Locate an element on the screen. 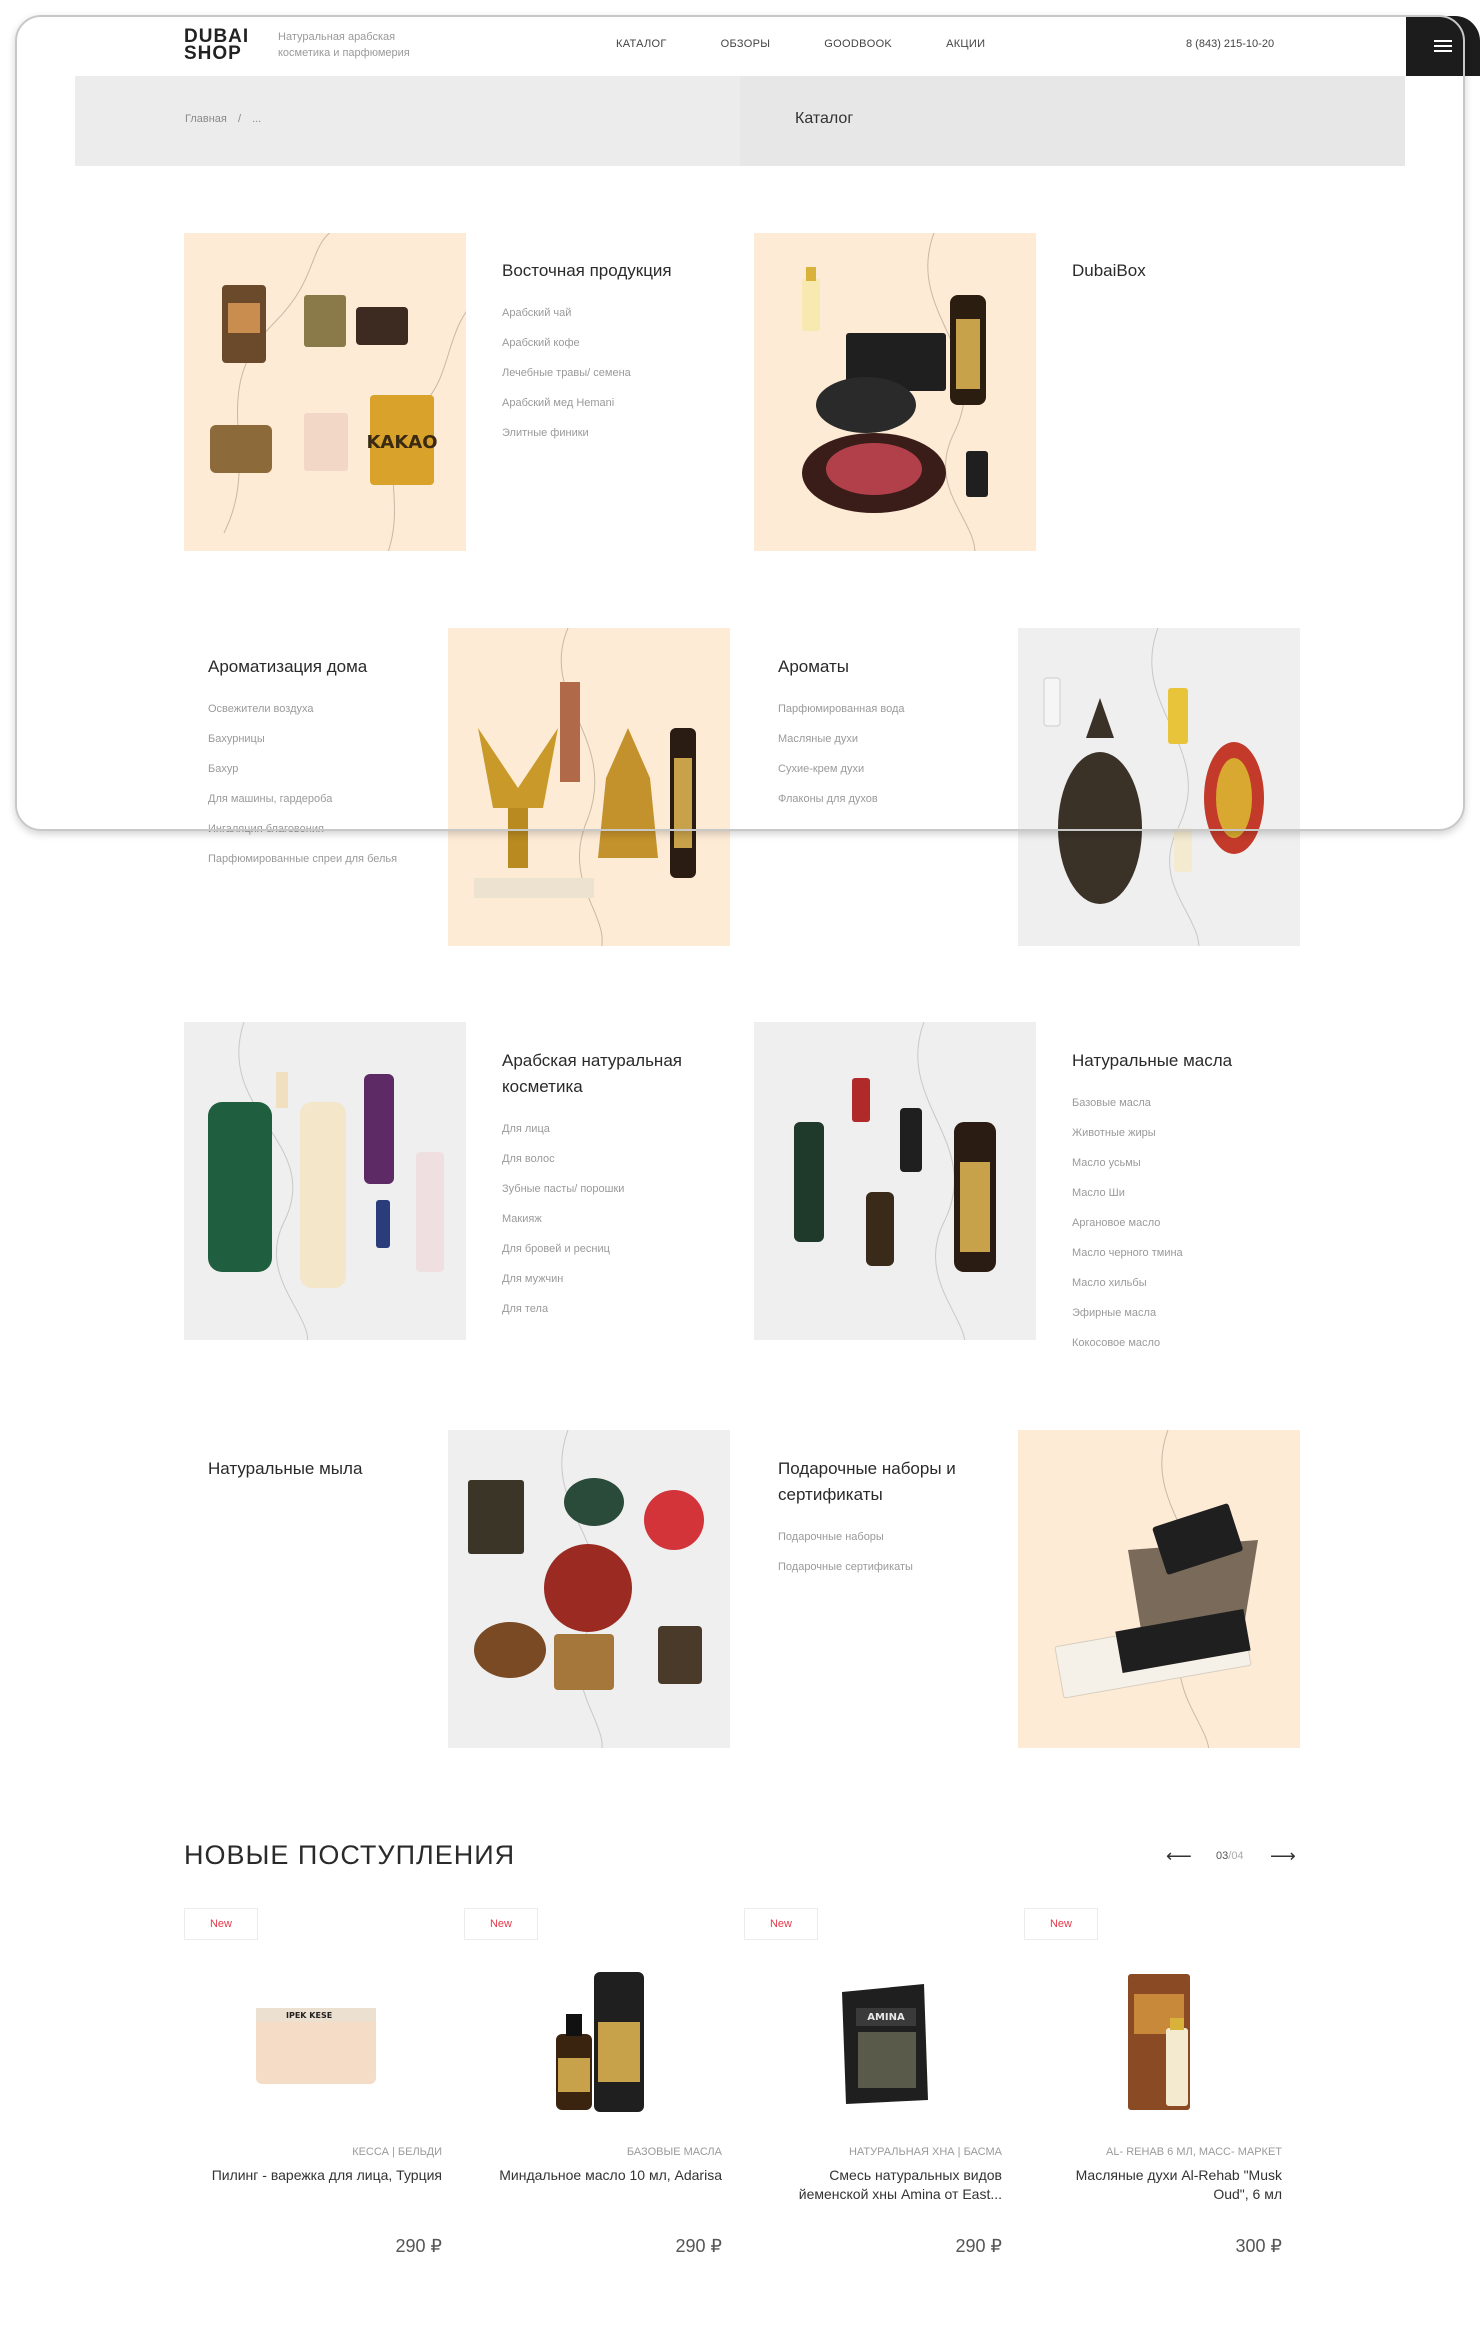 This screenshot has height=2332, width=1484. category-image-home-fragrance is located at coordinates (589, 787).